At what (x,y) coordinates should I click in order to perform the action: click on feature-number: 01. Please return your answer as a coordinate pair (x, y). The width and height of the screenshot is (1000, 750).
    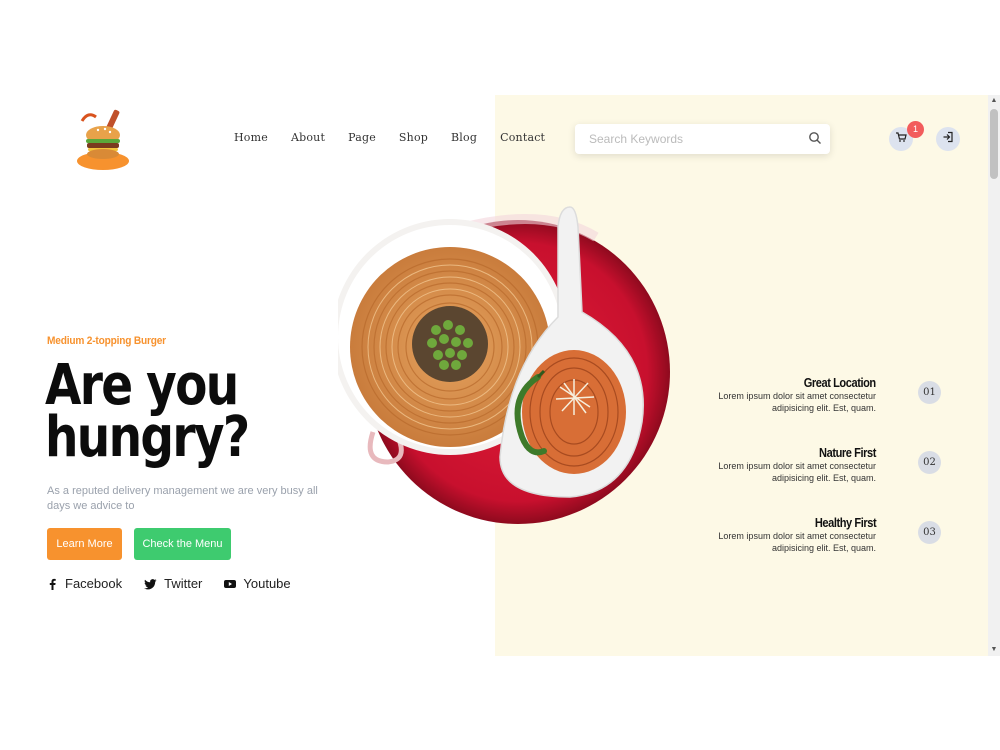
    Looking at the image, I should click on (929, 392).